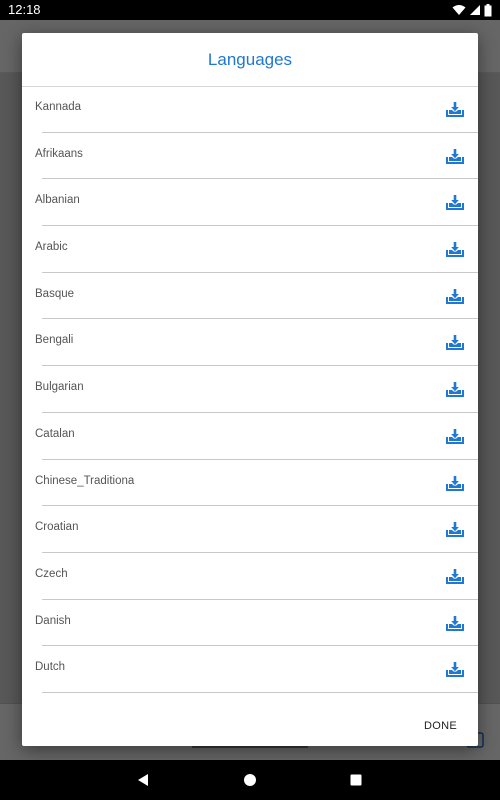 The width and height of the screenshot is (500, 800). I want to click on language-label: Afrikaans, so click(59, 153).